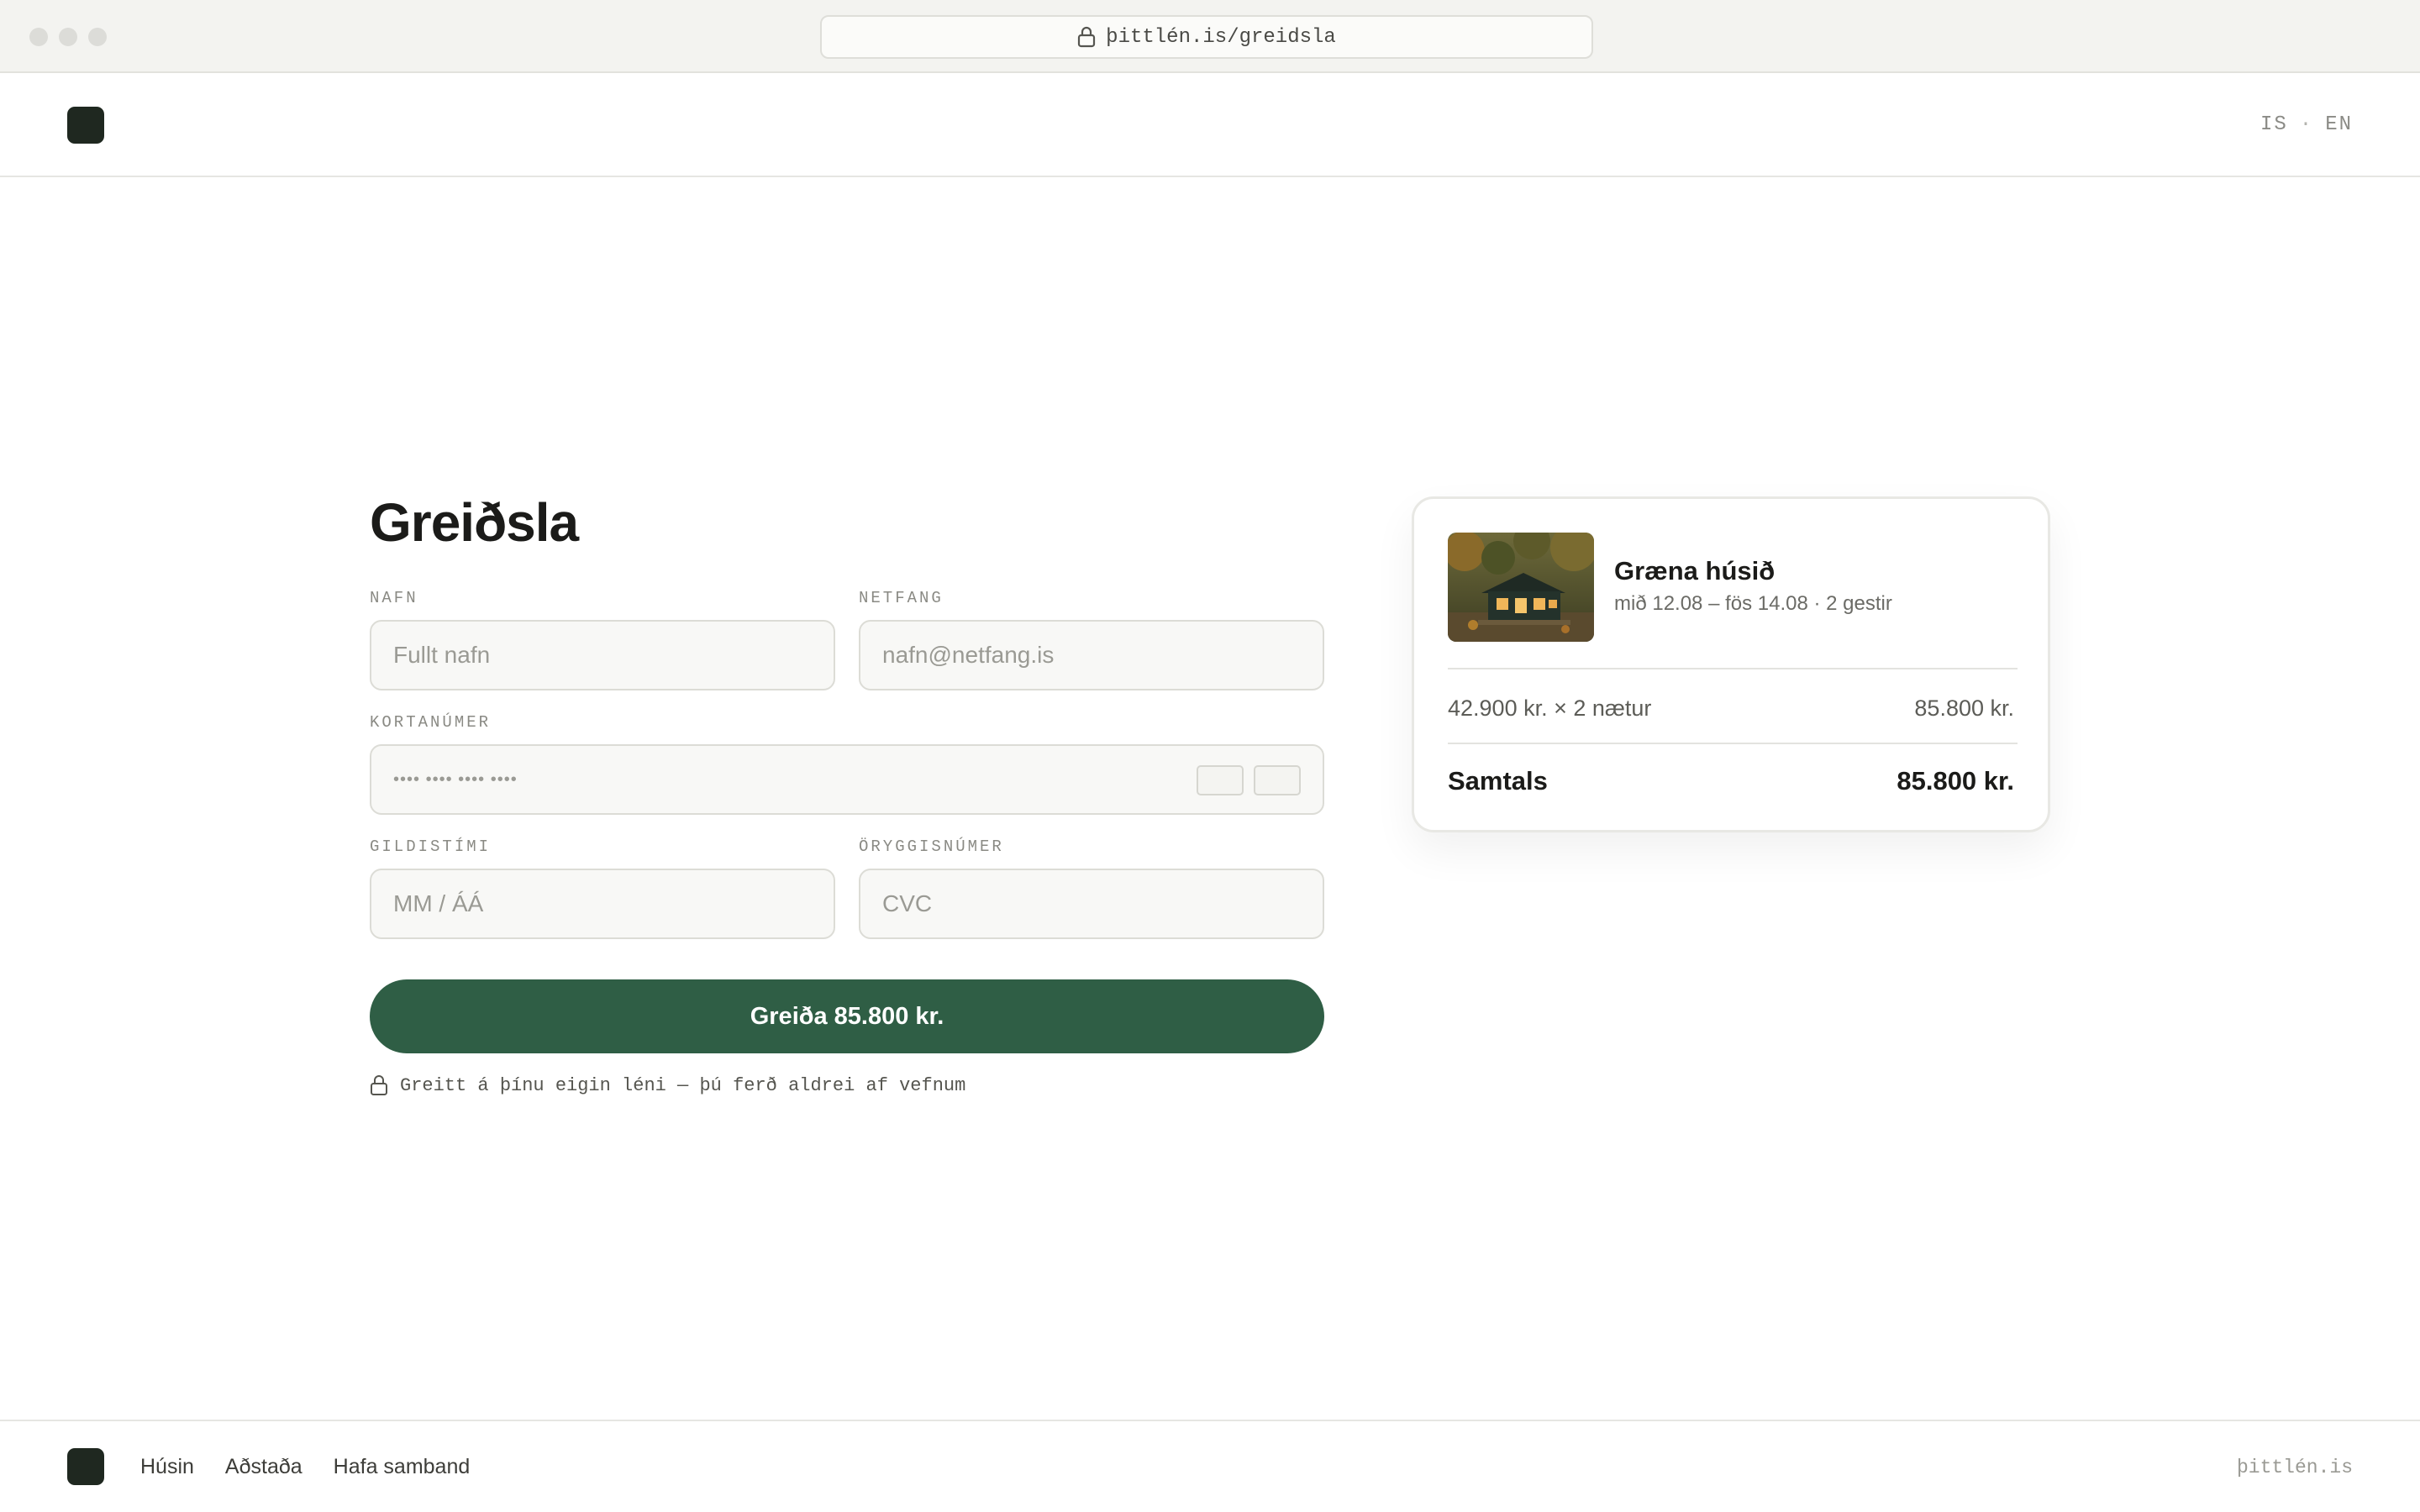 The image size is (2420, 1512). What do you see at coordinates (263, 1467) in the screenshot?
I see `footer-link-adstada: Aðstaða` at bounding box center [263, 1467].